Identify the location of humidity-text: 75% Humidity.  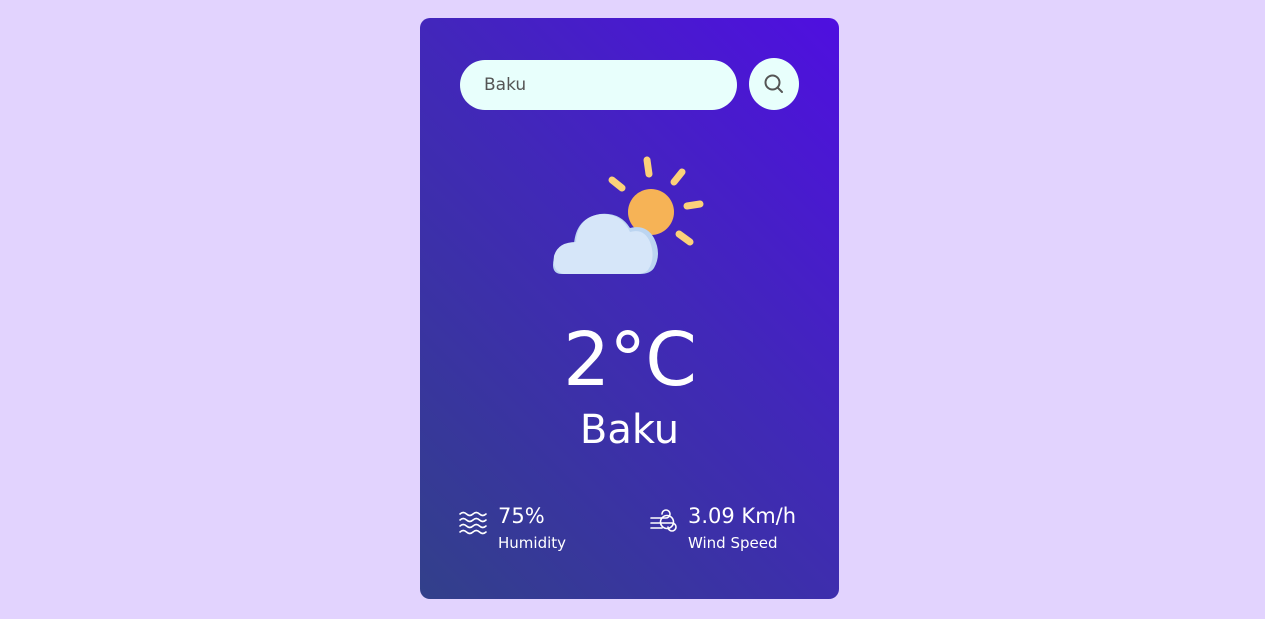
(532, 528).